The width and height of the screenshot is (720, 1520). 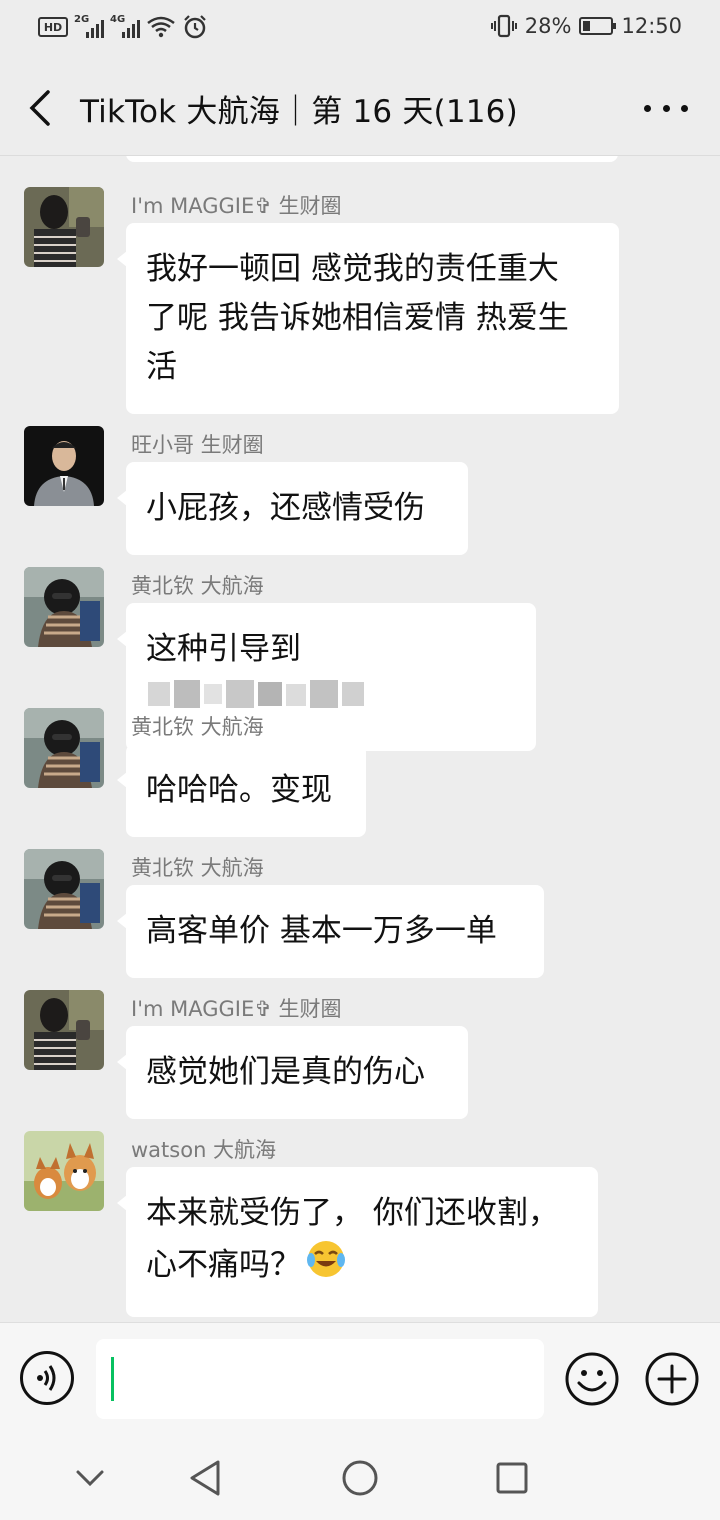 I want to click on nav-back-button, so click(x=206, y=1478).